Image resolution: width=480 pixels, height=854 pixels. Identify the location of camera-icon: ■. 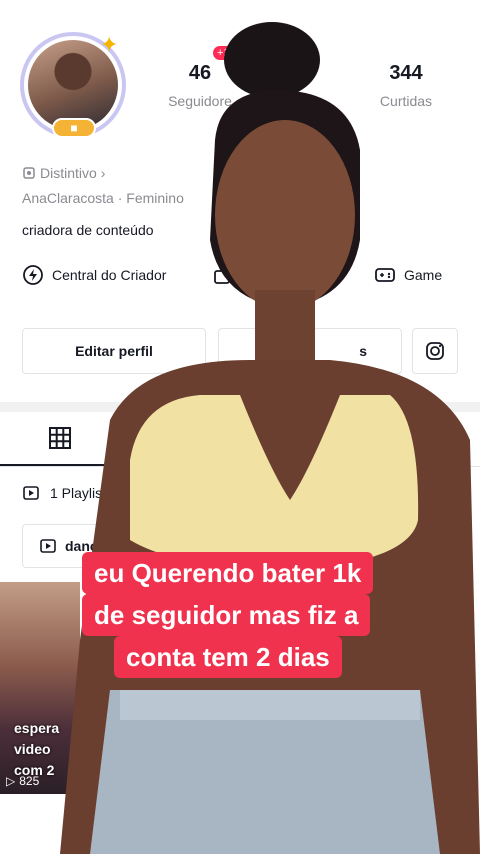
(74, 128).